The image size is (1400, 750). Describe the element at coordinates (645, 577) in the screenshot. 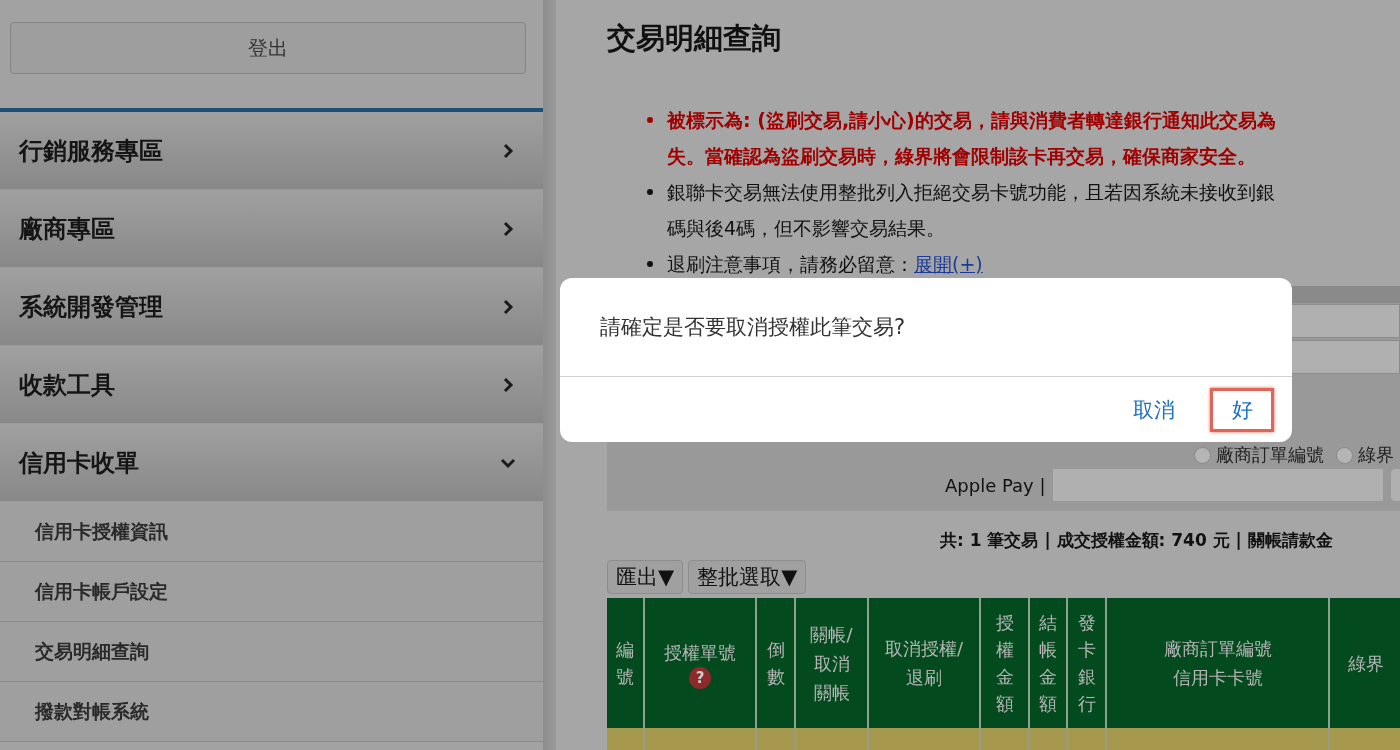

I see `dropdown-button: 匯出▼` at that location.